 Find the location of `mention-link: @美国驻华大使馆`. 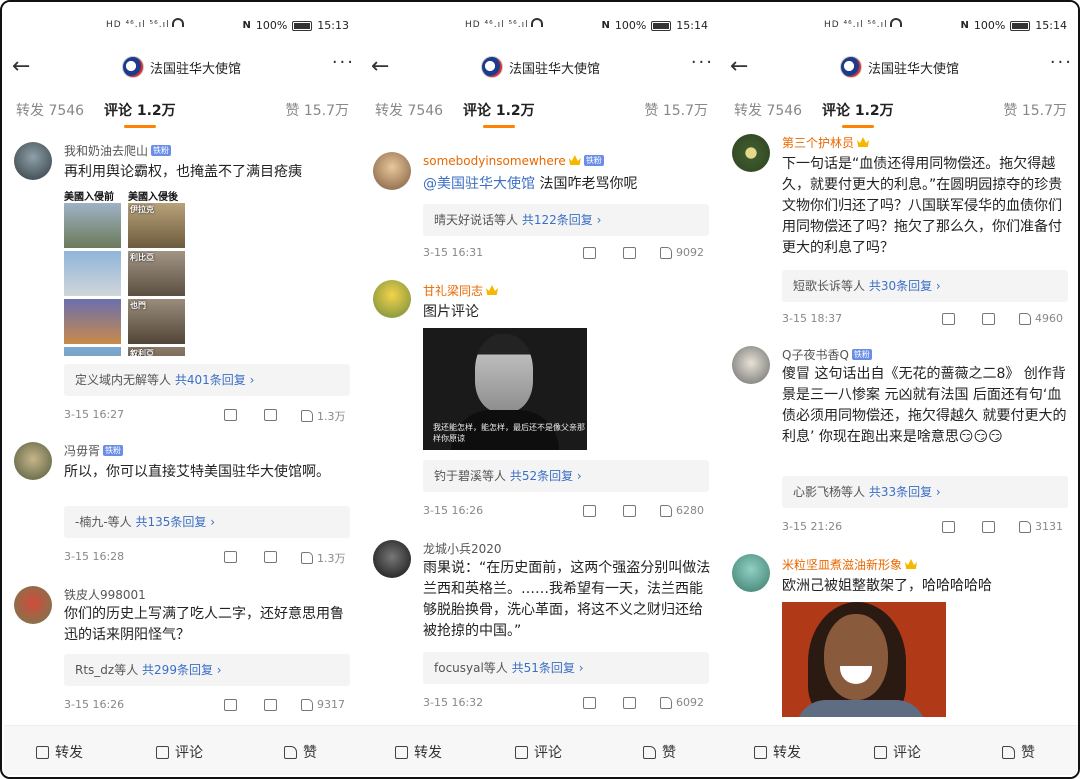

mention-link: @美国驻华大使馆 is located at coordinates (479, 184).